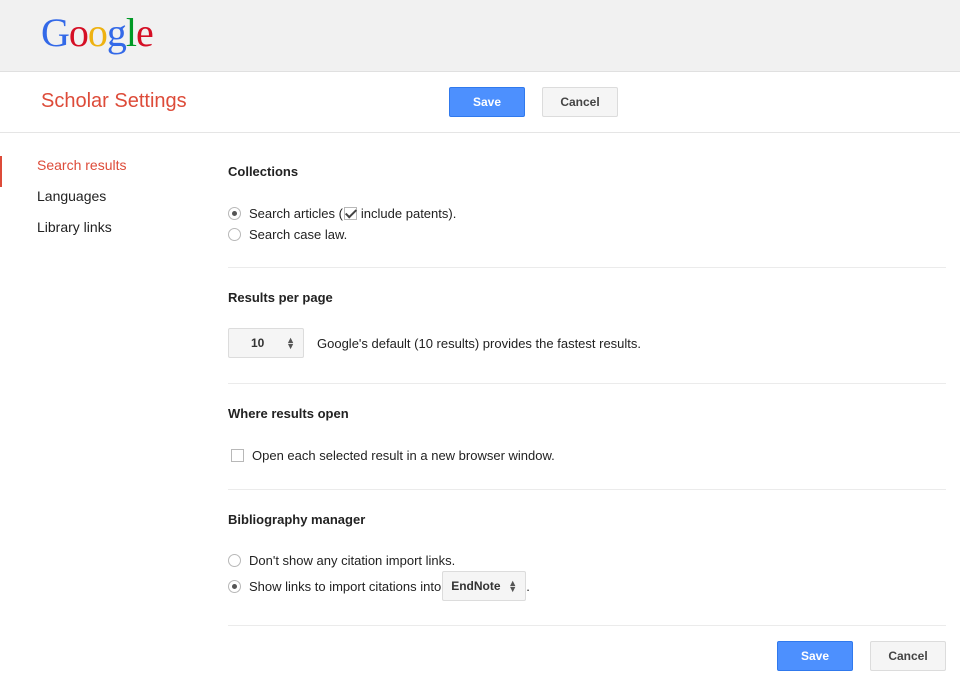 Image resolution: width=960 pixels, height=685 pixels. What do you see at coordinates (266, 343) in the screenshot?
I see `results-per-page-select: 10 ▲ ▼` at bounding box center [266, 343].